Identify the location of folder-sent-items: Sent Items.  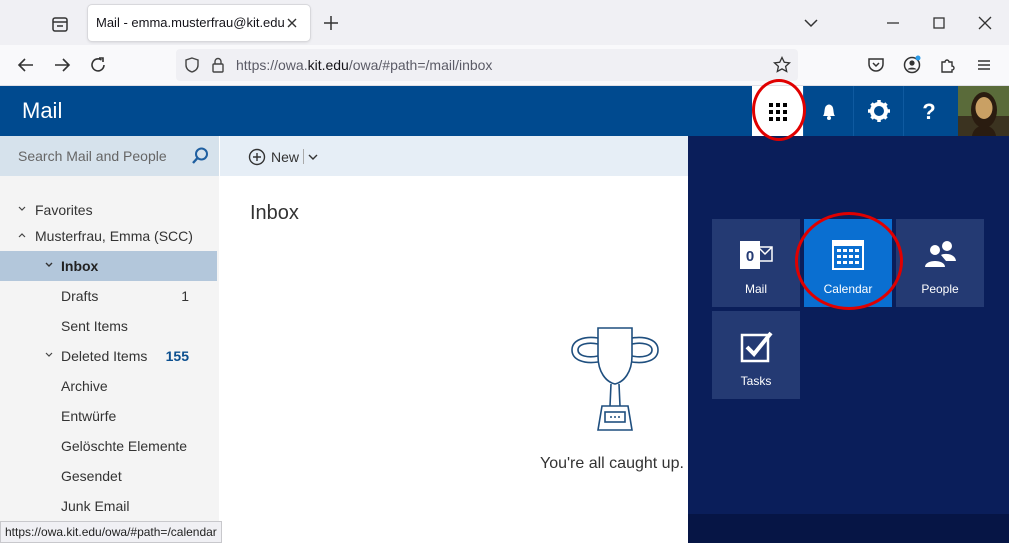
(108, 326).